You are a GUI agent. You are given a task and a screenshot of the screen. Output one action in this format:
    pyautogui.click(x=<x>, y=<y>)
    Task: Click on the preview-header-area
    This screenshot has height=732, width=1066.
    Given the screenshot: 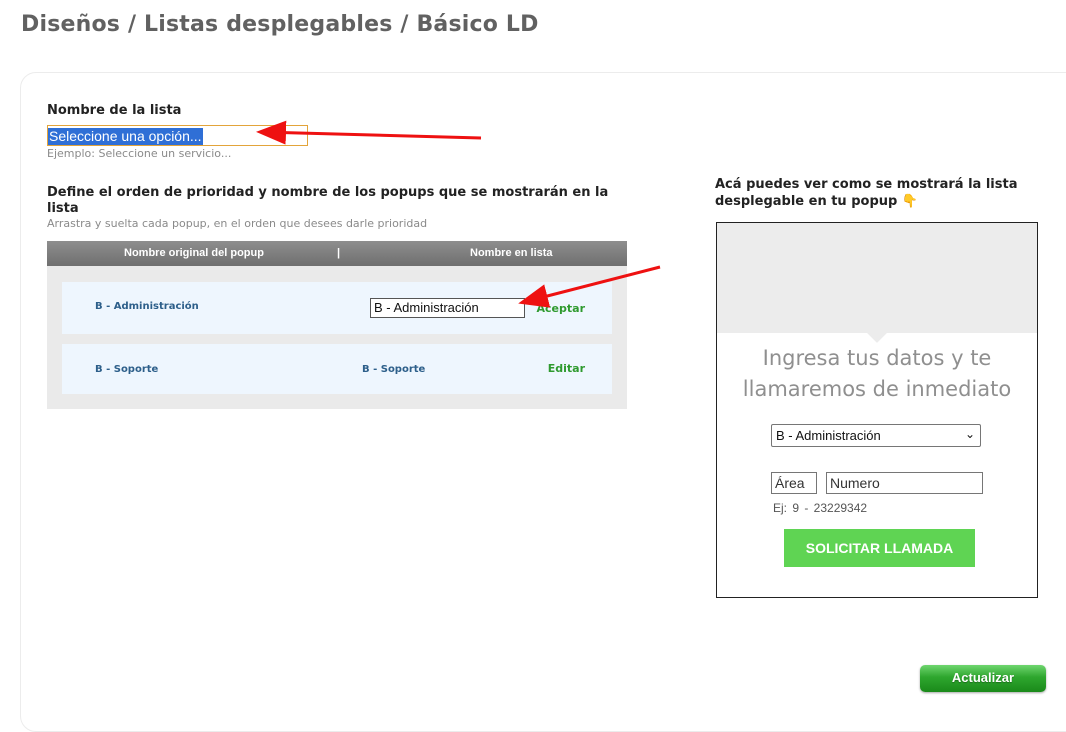 What is the action you would take?
    pyautogui.click(x=877, y=278)
    